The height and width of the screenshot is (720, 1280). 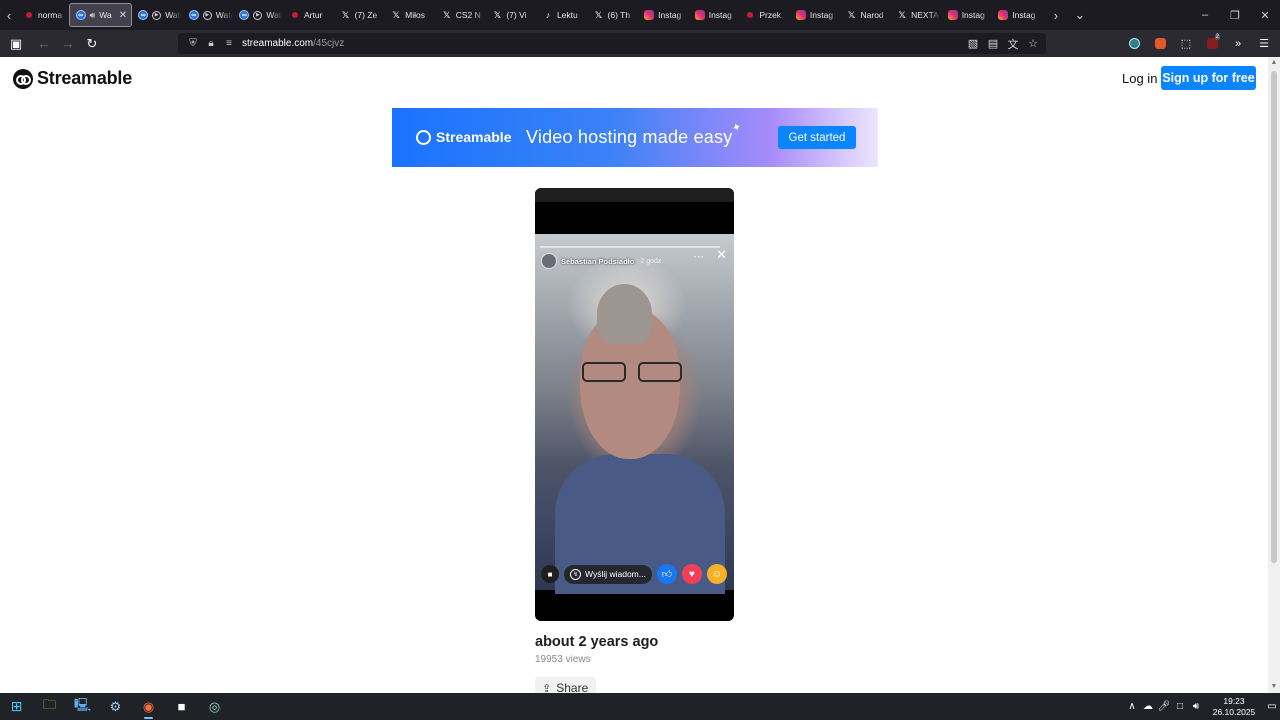 What do you see at coordinates (973, 43) in the screenshot?
I see `picture-in-picture-icon: ▧` at bounding box center [973, 43].